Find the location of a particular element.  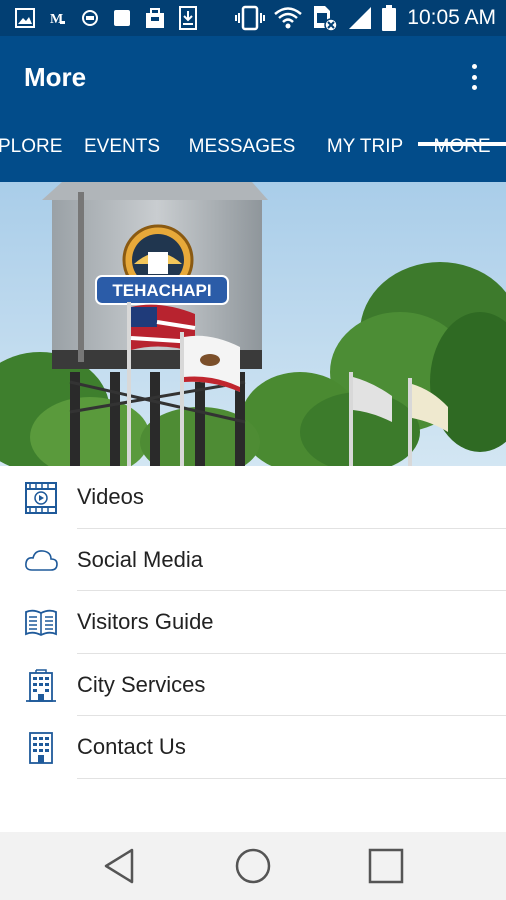

tab-my-trip: MY TRIP is located at coordinates (365, 157).